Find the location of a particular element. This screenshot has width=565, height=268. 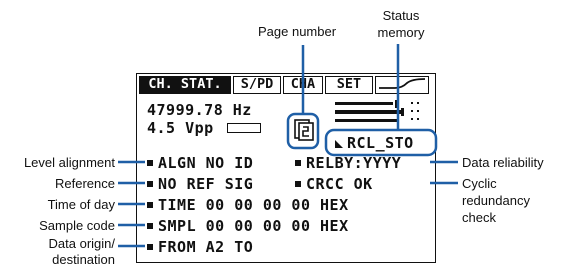

callout-status-memory-1: Status is located at coordinates (401, 15).